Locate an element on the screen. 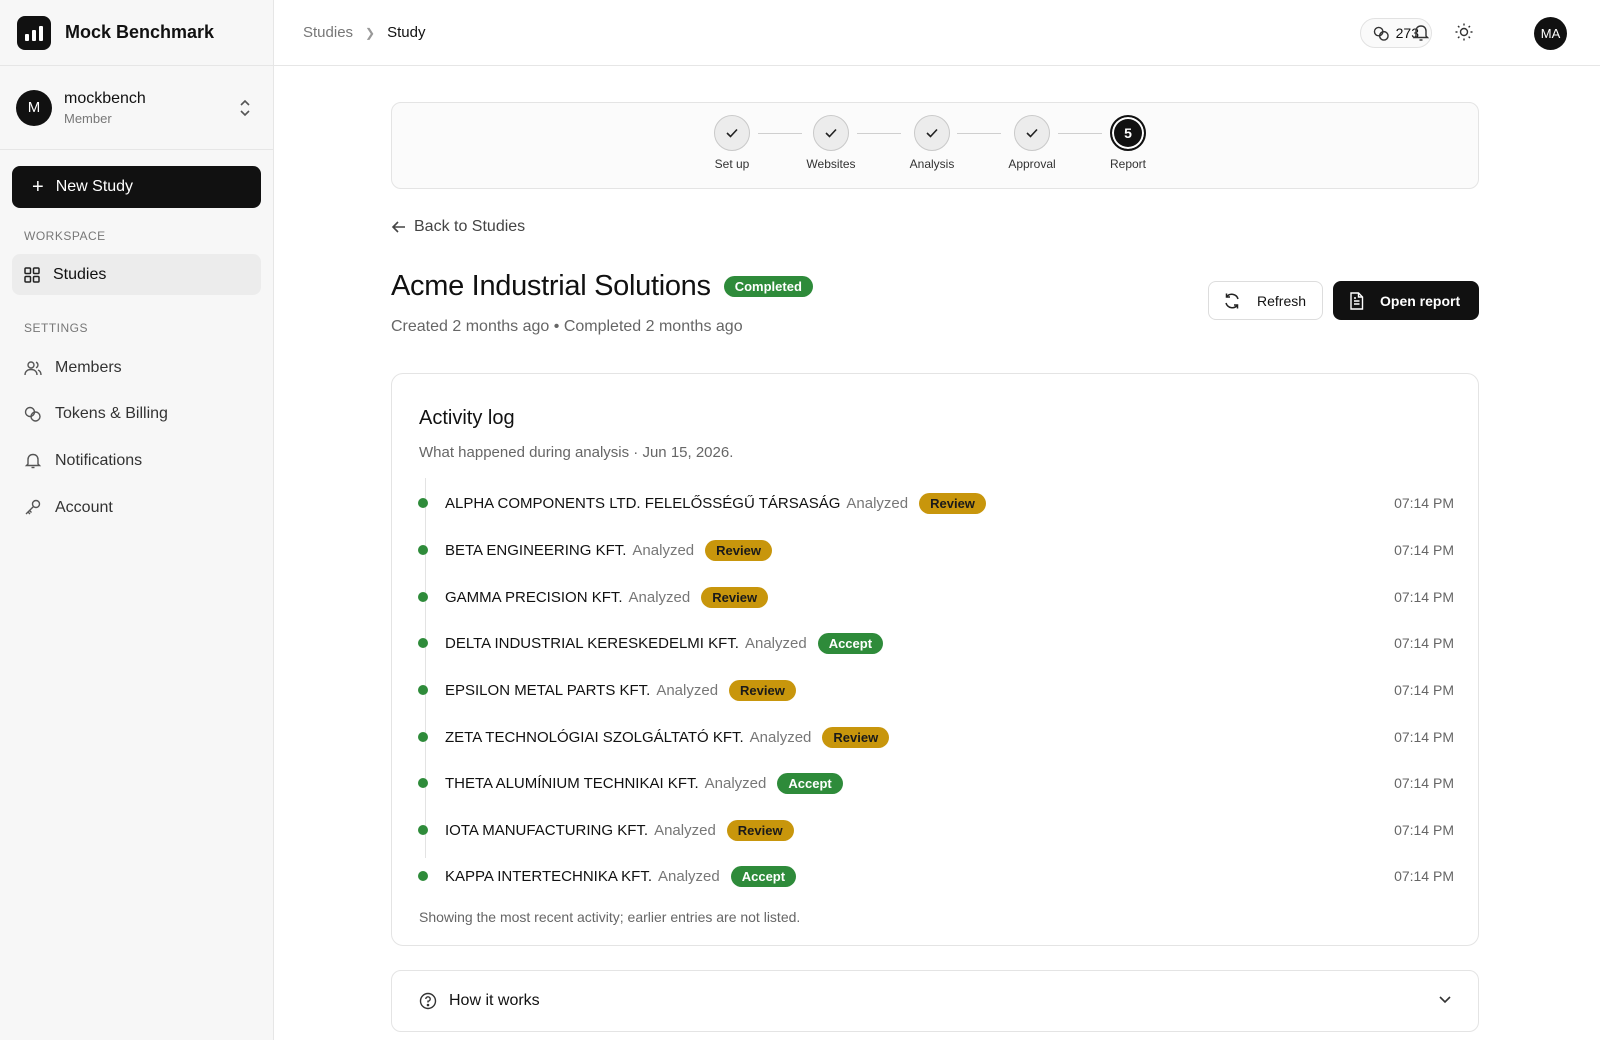  arrow-left-icon is located at coordinates (398, 227).